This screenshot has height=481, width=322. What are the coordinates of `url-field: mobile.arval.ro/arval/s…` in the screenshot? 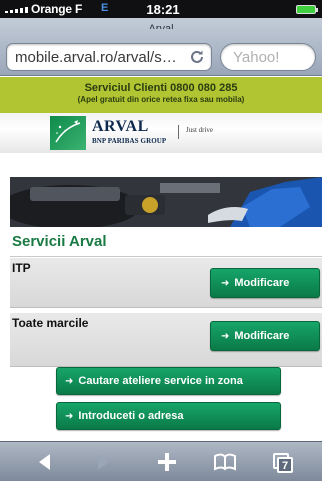 It's located at (109, 57).